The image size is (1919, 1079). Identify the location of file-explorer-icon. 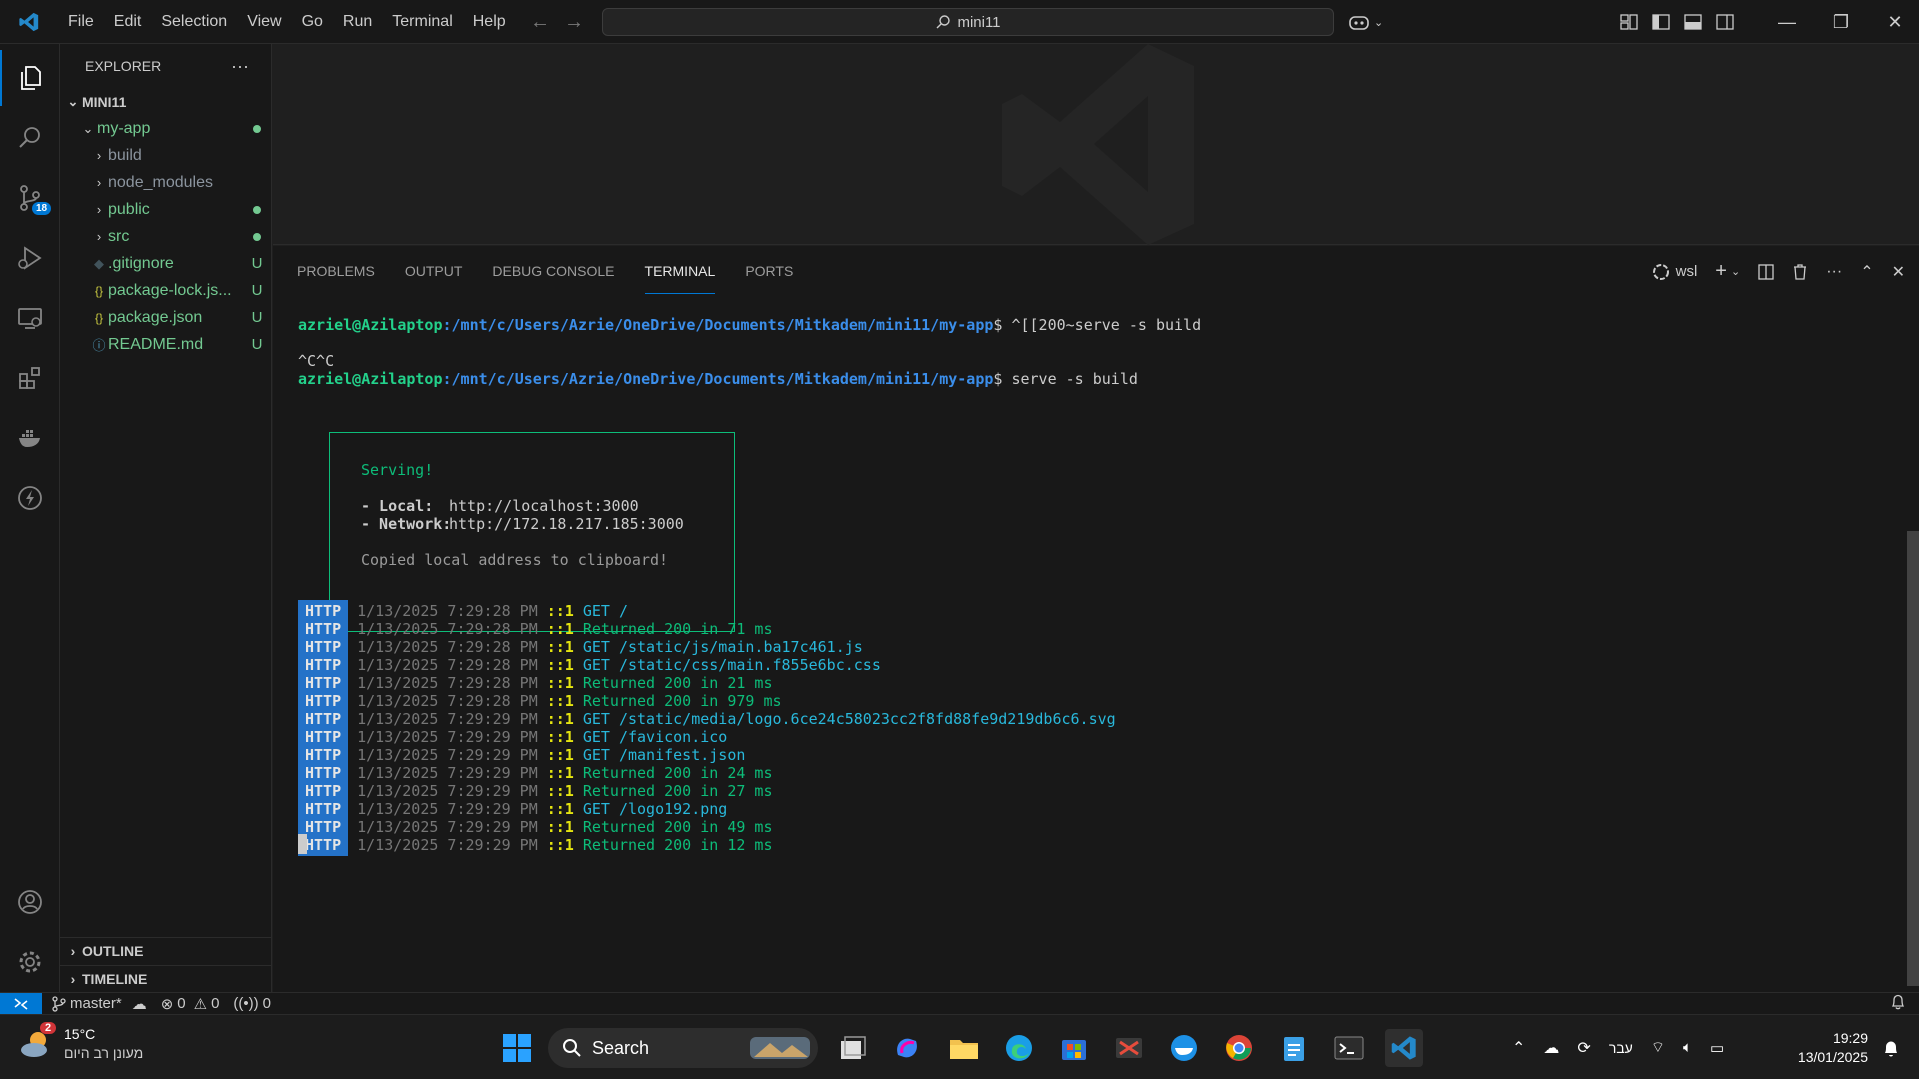
(964, 1048).